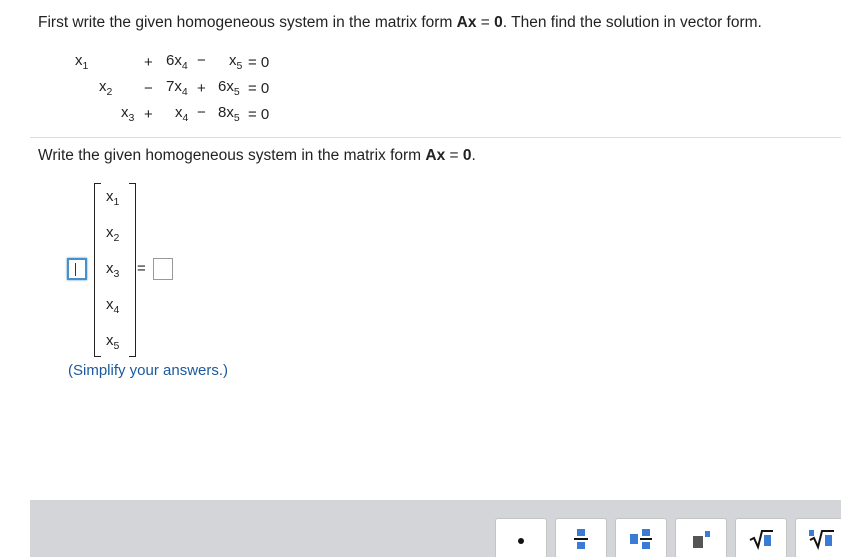 The width and height of the screenshot is (841, 557). What do you see at coordinates (163, 269) in the screenshot?
I see `zero-vector-input` at bounding box center [163, 269].